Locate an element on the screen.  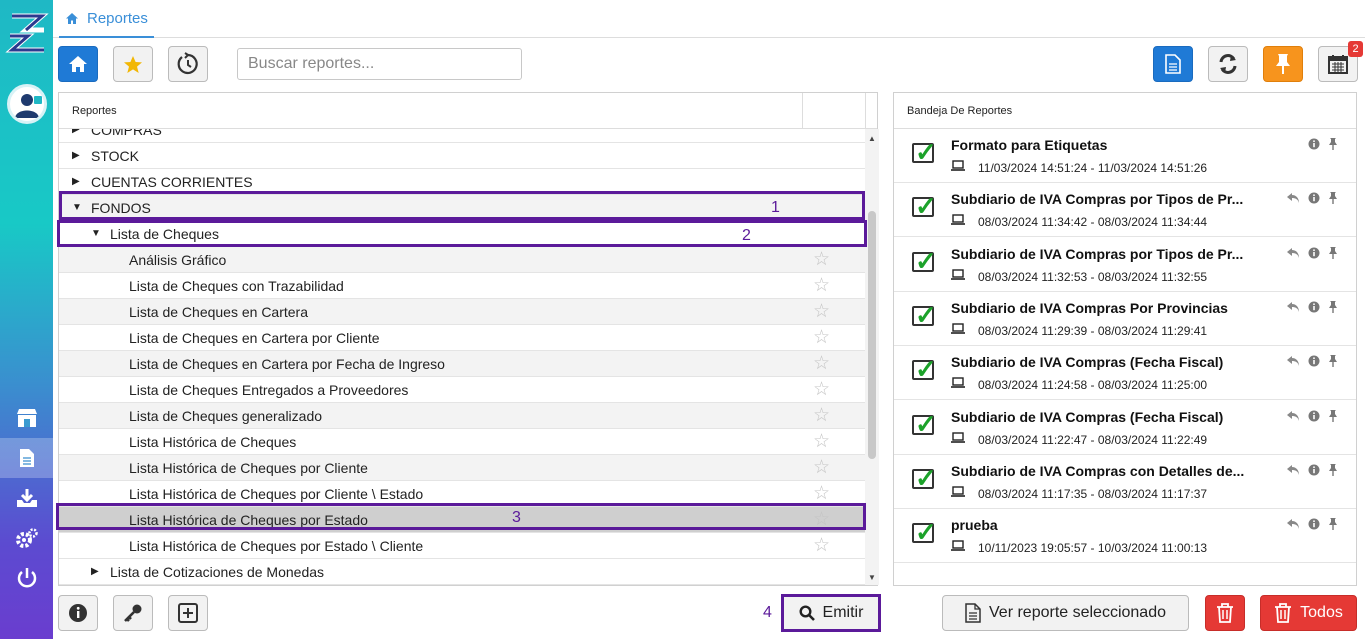
favorites-button is located at coordinates (133, 64).